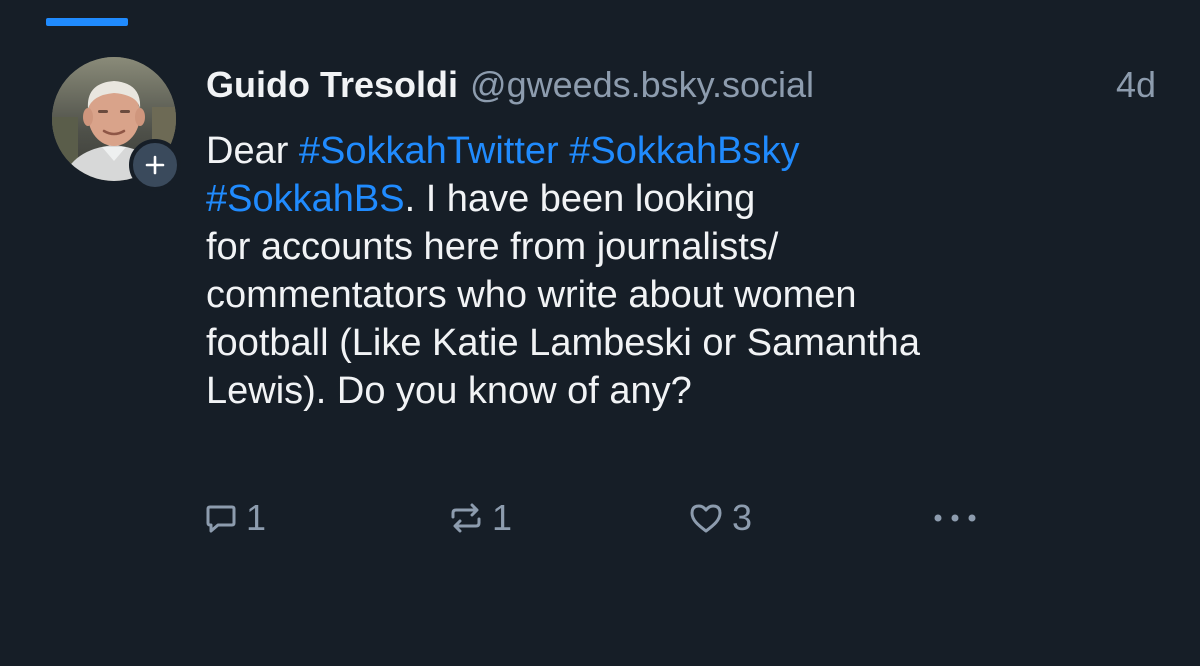  I want to click on like-button: 3, so click(720, 518).